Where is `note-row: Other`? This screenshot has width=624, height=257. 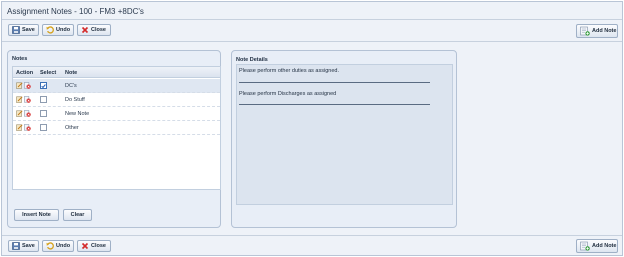 note-row: Other is located at coordinates (116, 128).